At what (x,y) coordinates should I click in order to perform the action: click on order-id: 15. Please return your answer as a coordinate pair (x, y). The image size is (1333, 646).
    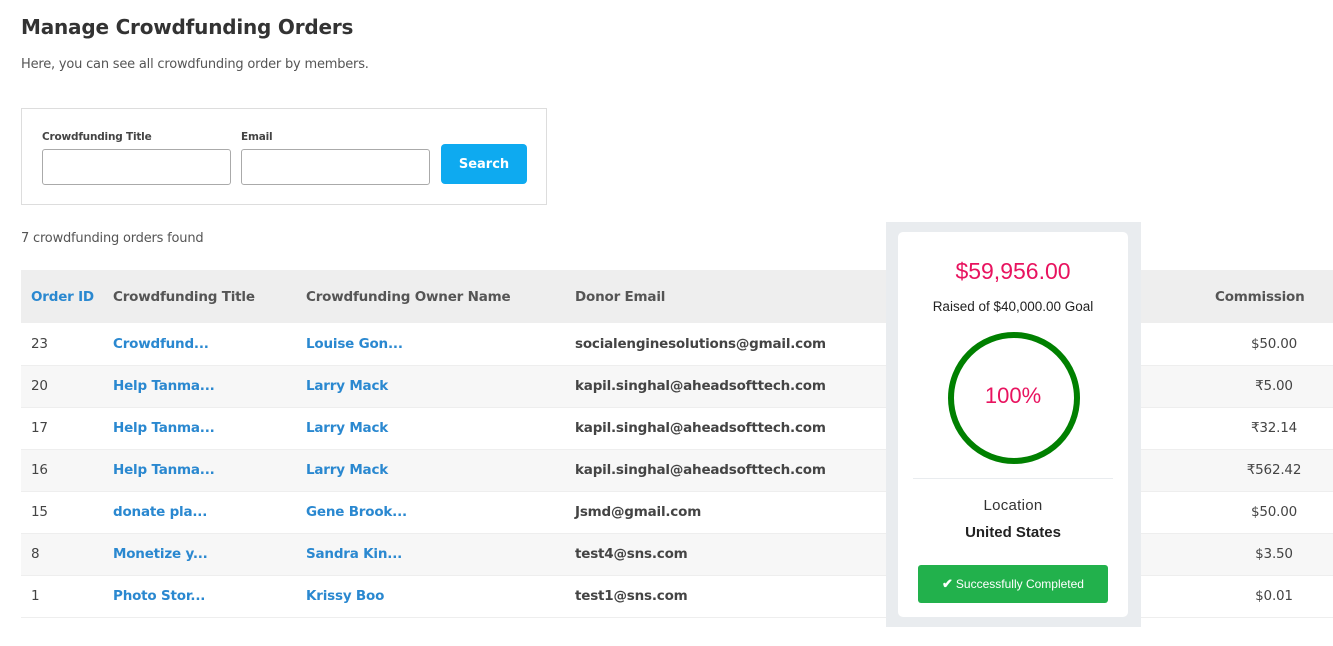
    Looking at the image, I should click on (39, 512).